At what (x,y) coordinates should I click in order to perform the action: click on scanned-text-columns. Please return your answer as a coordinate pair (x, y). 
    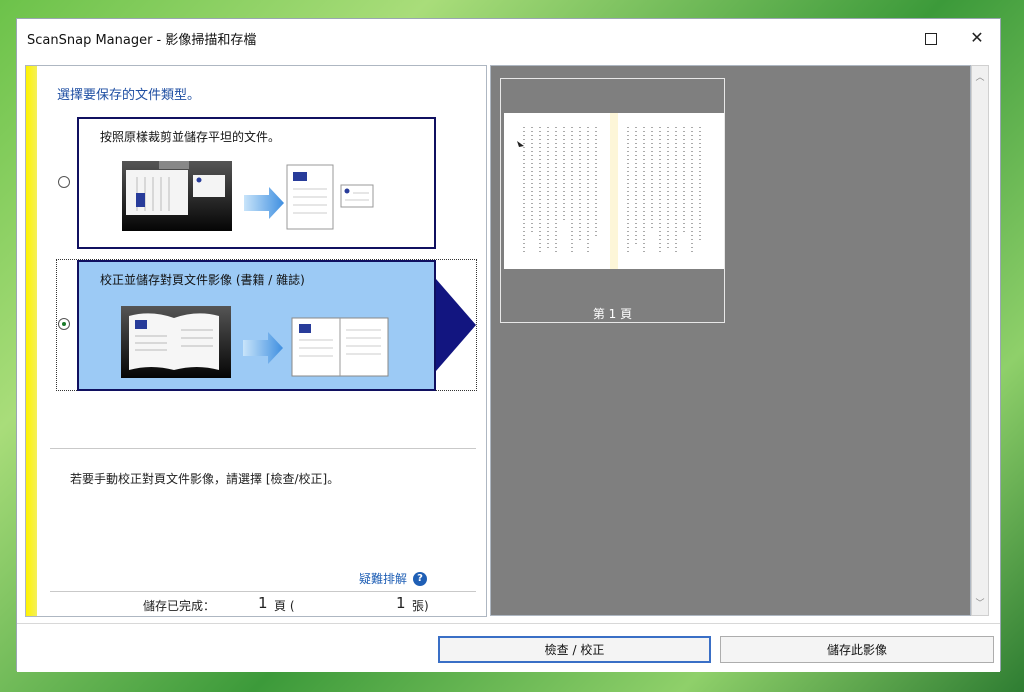
    Looking at the image, I should click on (609, 191).